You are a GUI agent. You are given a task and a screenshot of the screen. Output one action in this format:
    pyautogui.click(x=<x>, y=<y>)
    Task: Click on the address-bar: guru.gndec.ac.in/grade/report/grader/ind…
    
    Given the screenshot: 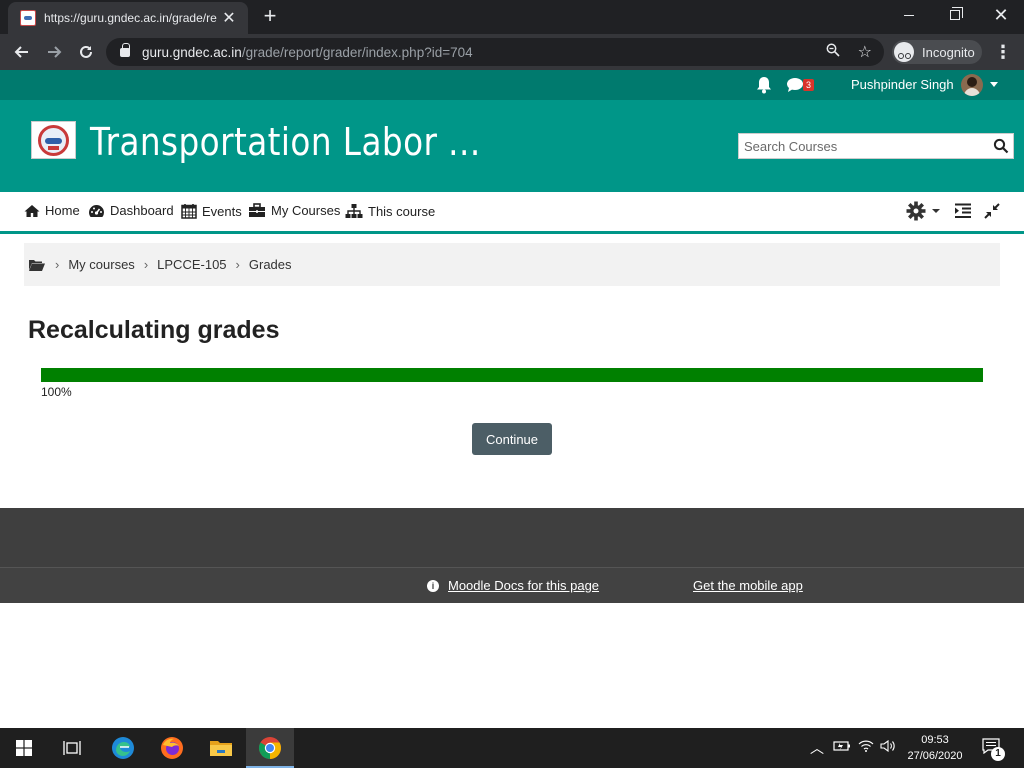 What is the action you would take?
    pyautogui.click(x=495, y=52)
    